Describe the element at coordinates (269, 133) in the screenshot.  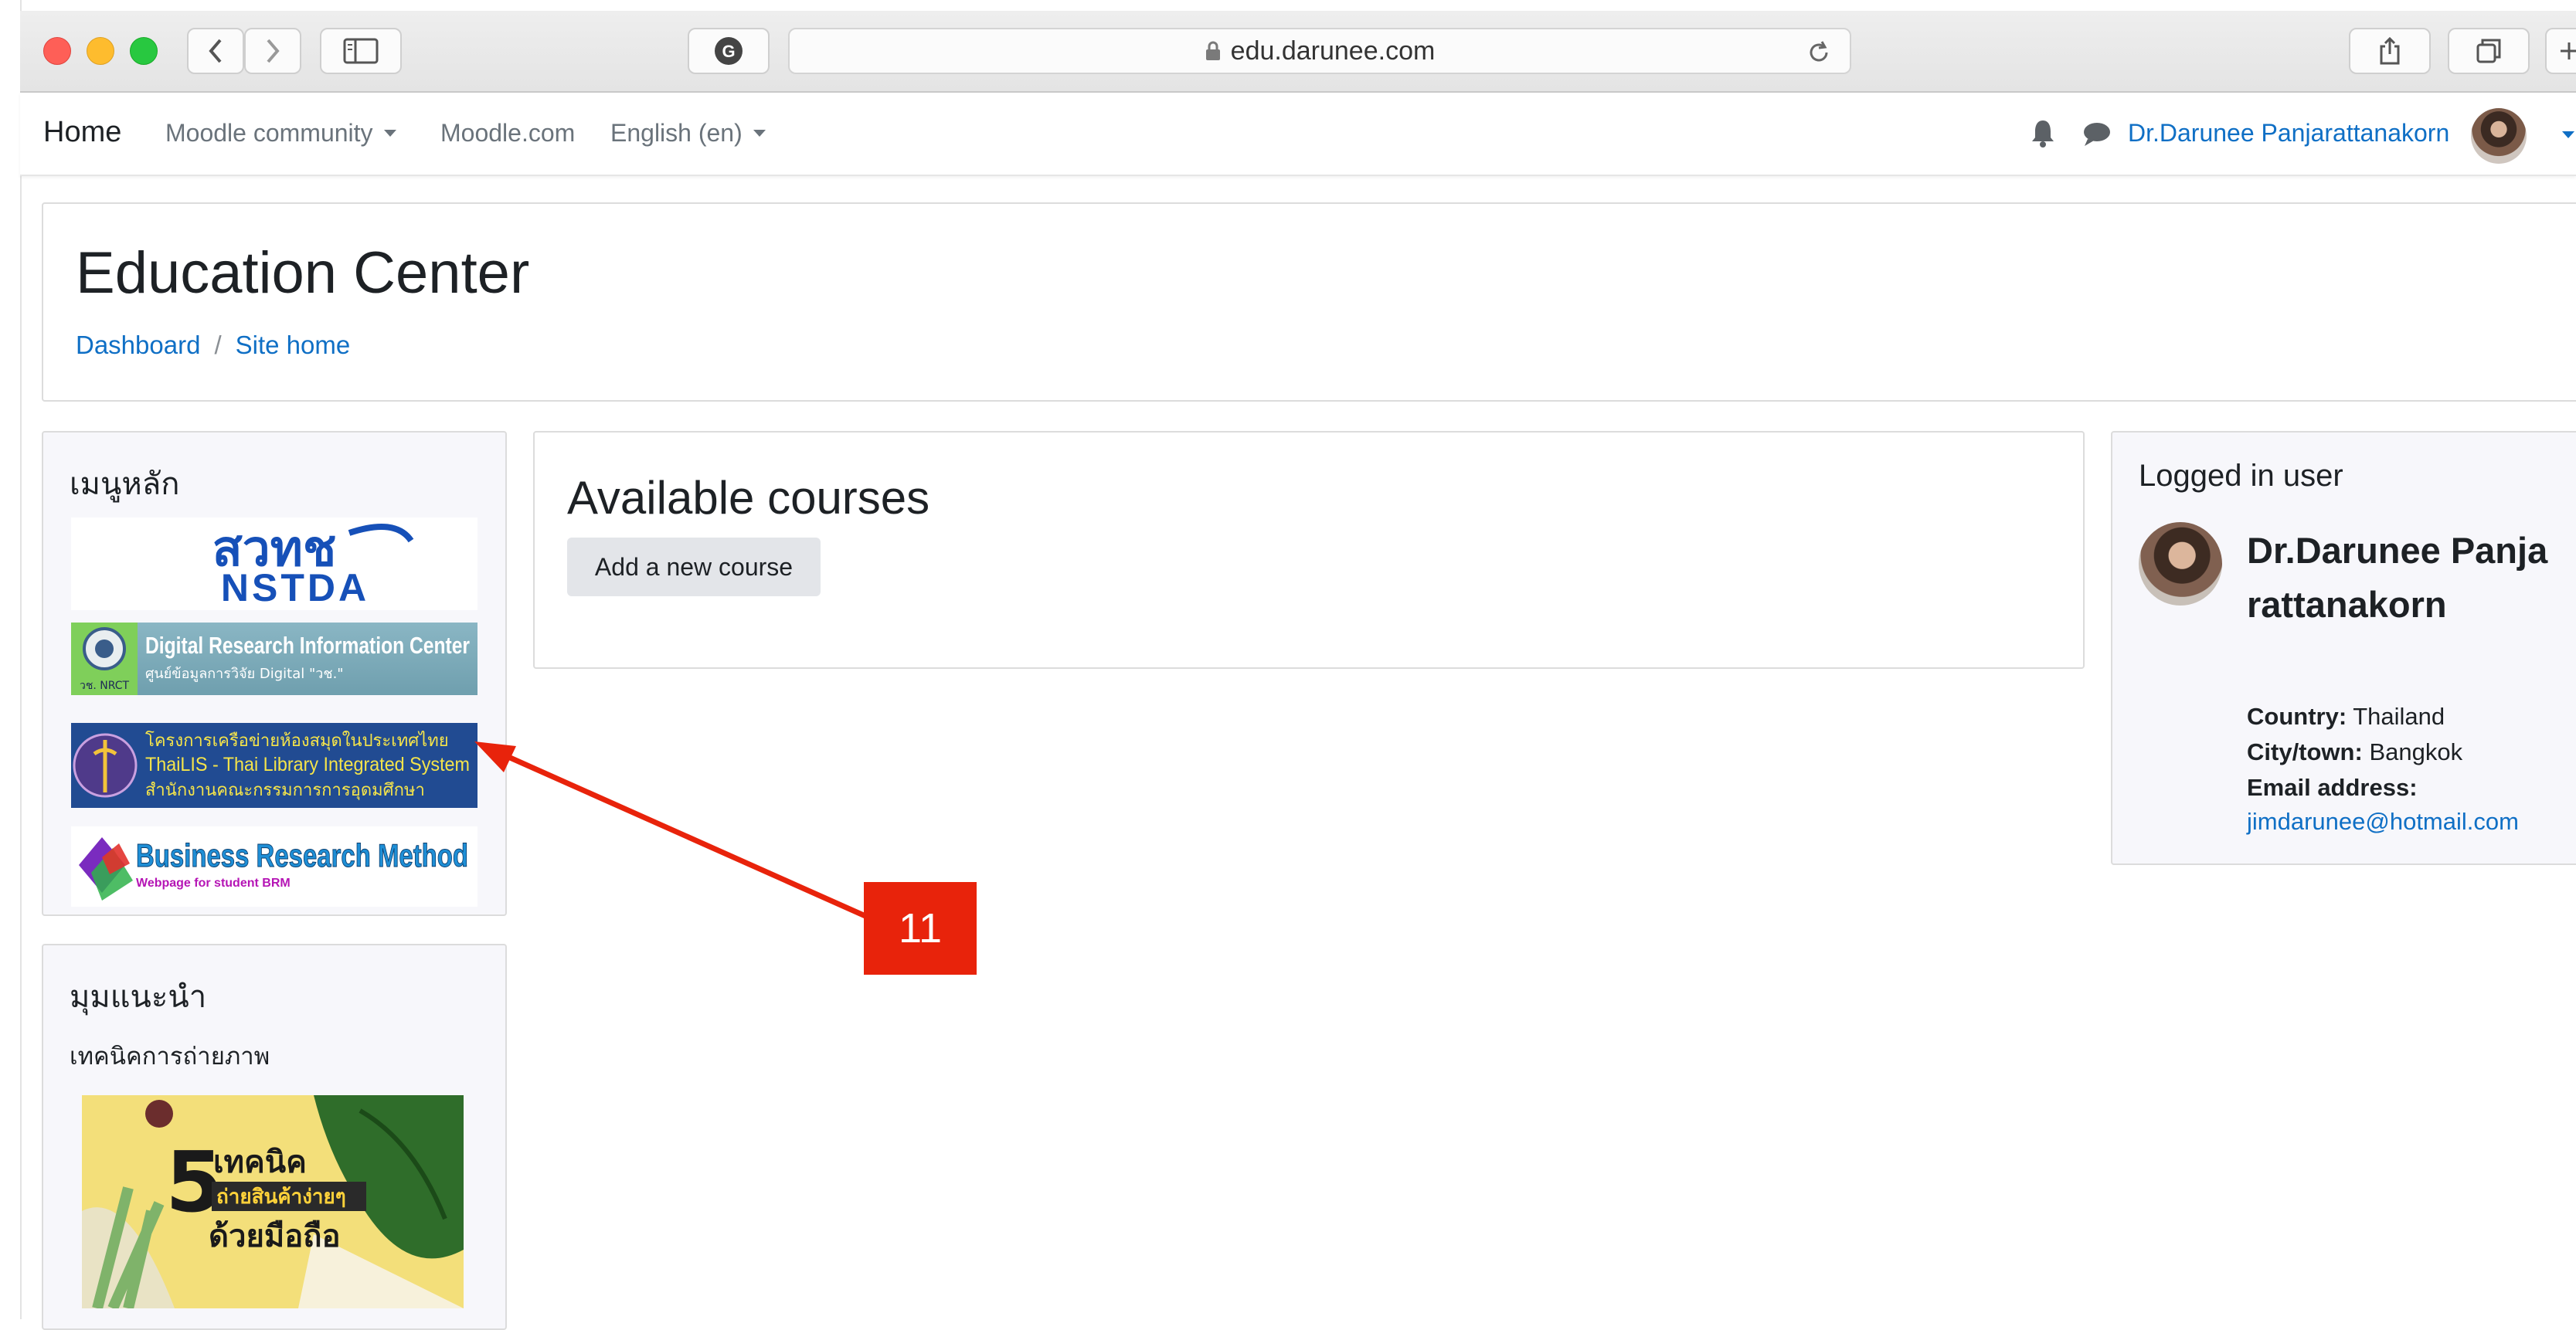
I see `nav-item-label: Moodle community` at that location.